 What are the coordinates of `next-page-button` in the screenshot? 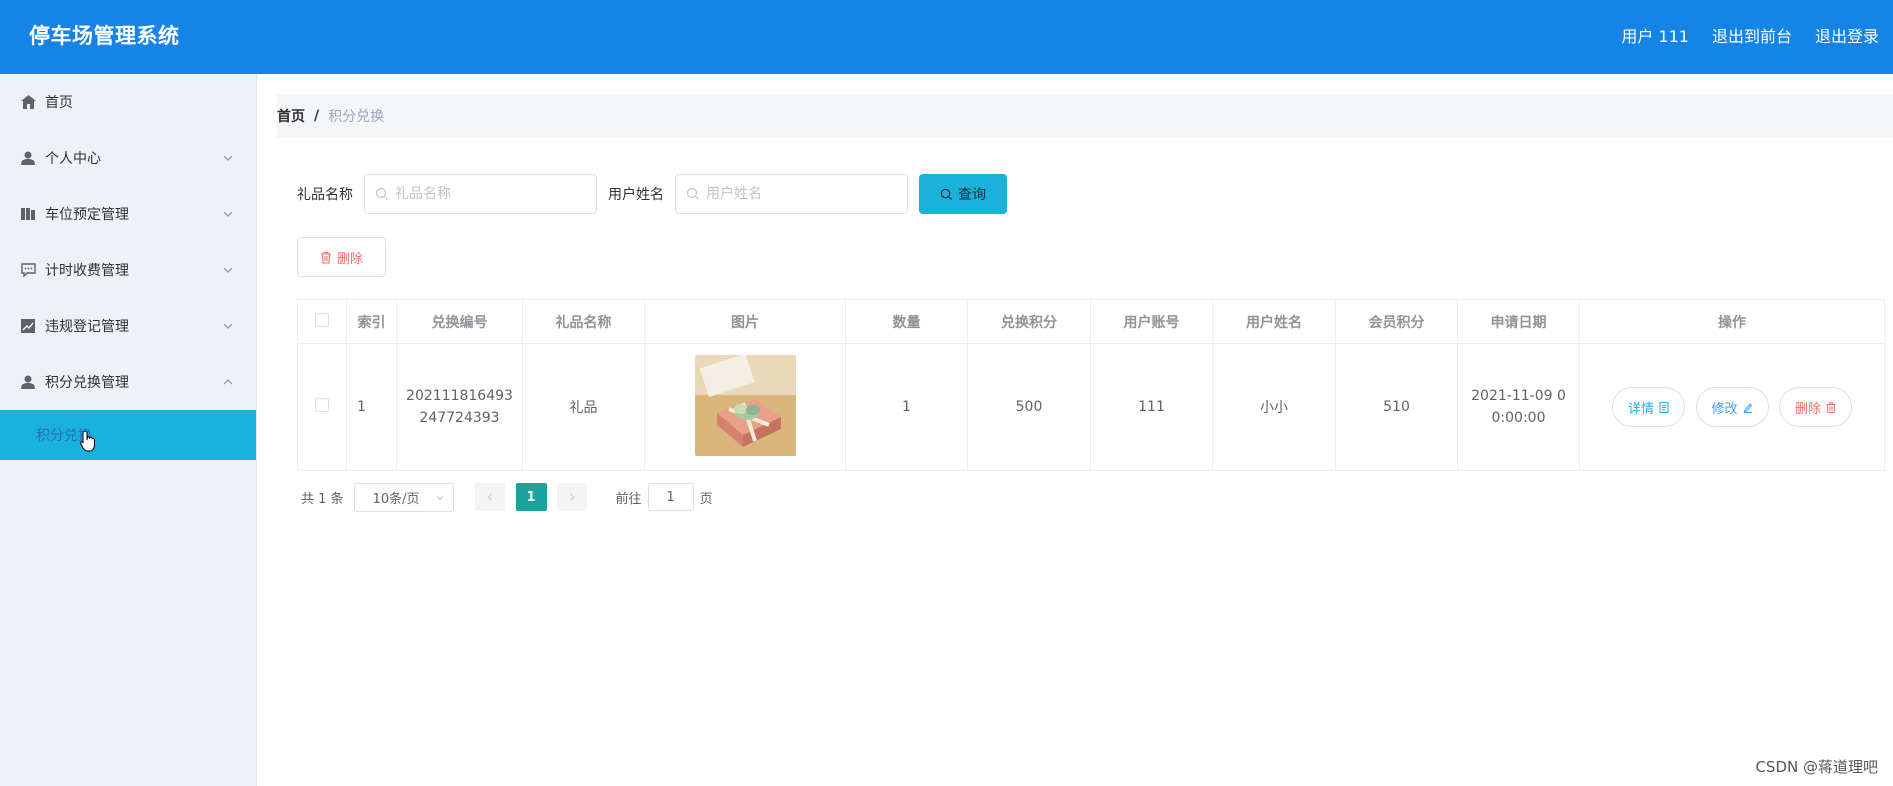 It's located at (571, 497).